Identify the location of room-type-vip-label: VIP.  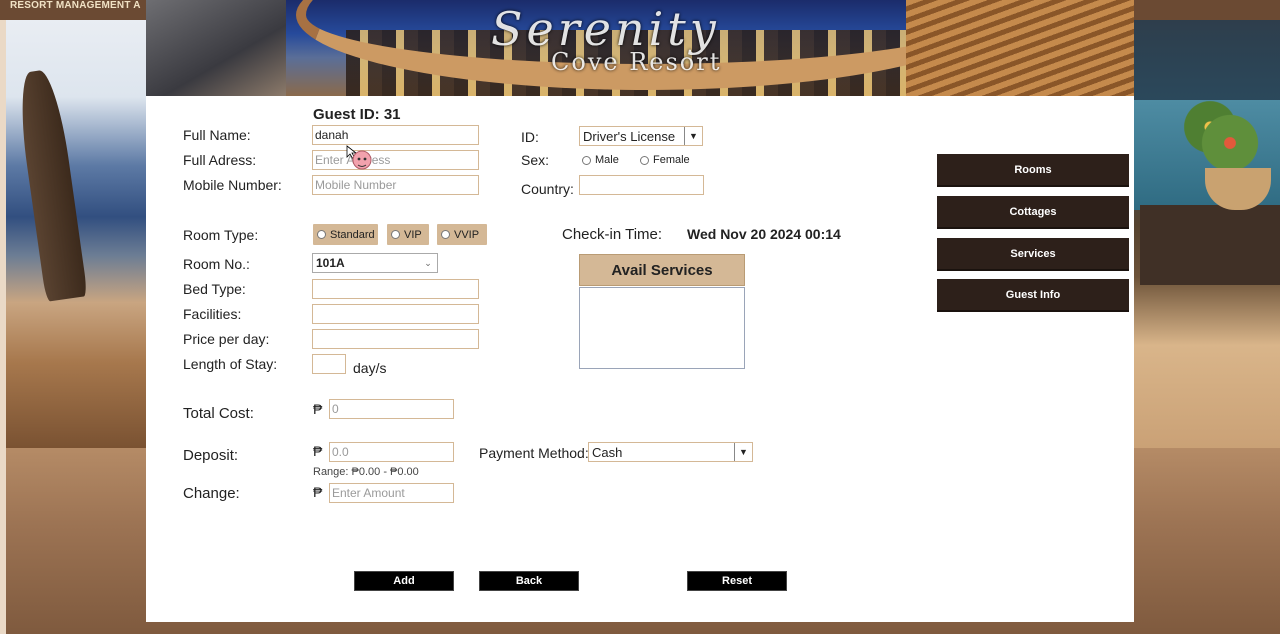
(413, 234).